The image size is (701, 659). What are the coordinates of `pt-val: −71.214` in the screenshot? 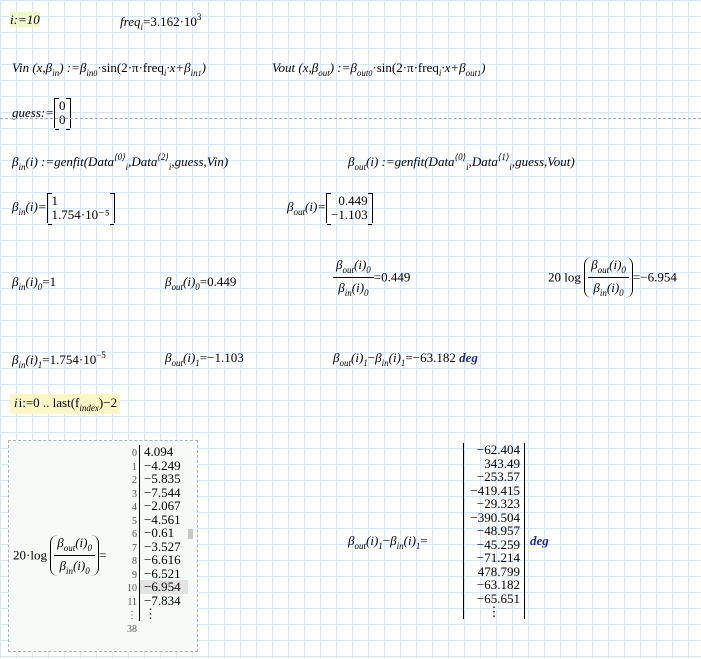 It's located at (498, 557).